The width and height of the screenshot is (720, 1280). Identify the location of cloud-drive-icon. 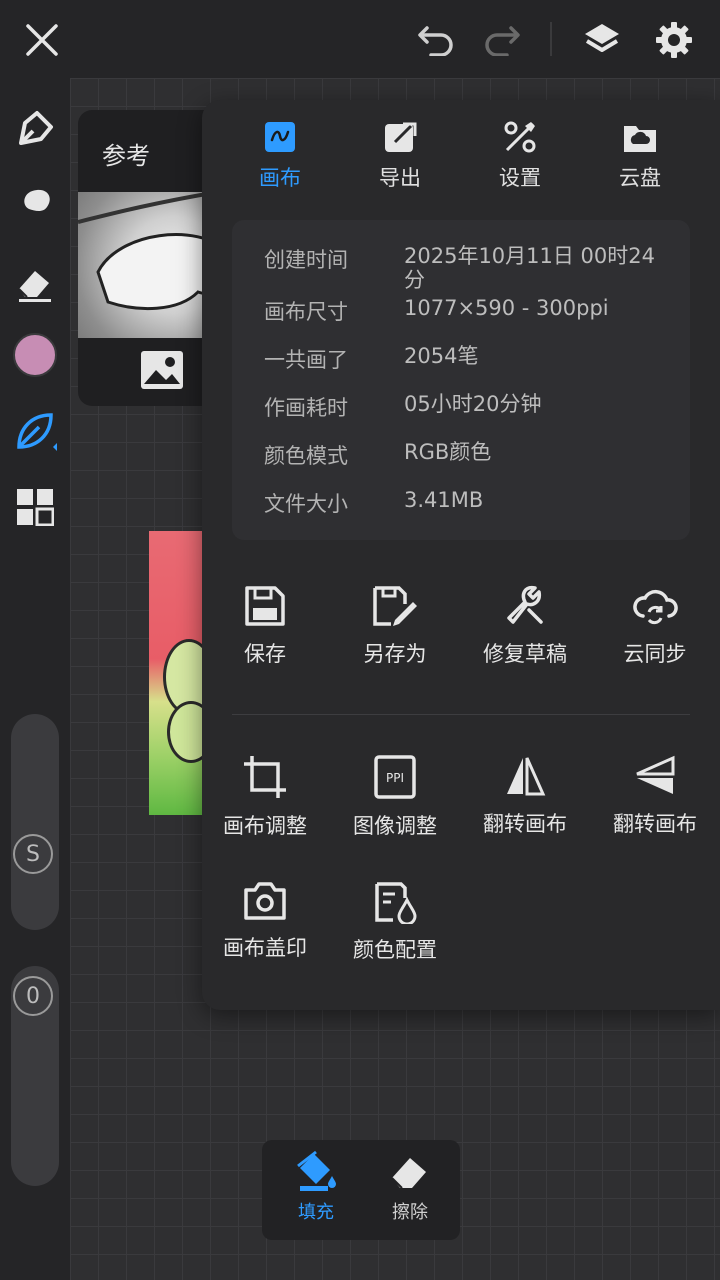
(640, 139).